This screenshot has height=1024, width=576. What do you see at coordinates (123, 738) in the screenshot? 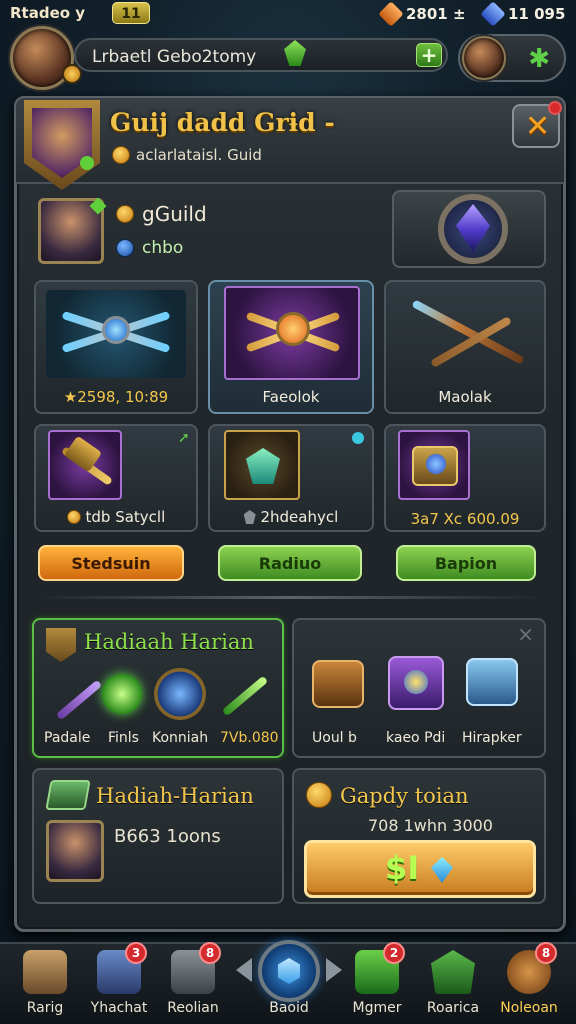
I see `daily-item-2: Finls` at bounding box center [123, 738].